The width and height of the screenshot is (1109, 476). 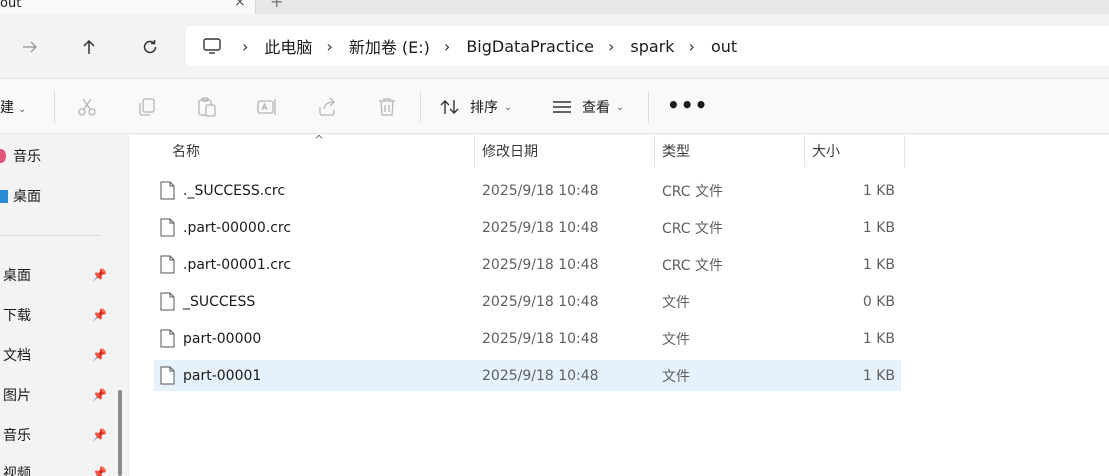 What do you see at coordinates (55, 355) in the screenshot?
I see `sidebar-item-documents: 文档 📌` at bounding box center [55, 355].